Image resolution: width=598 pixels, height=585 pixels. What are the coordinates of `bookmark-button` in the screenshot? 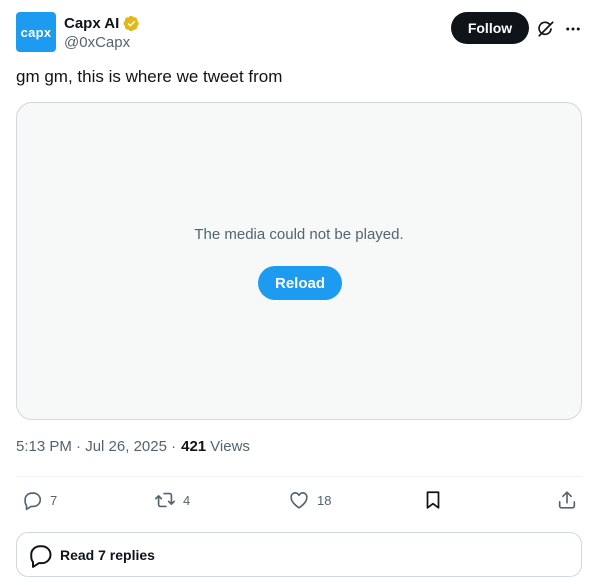 It's located at (433, 500).